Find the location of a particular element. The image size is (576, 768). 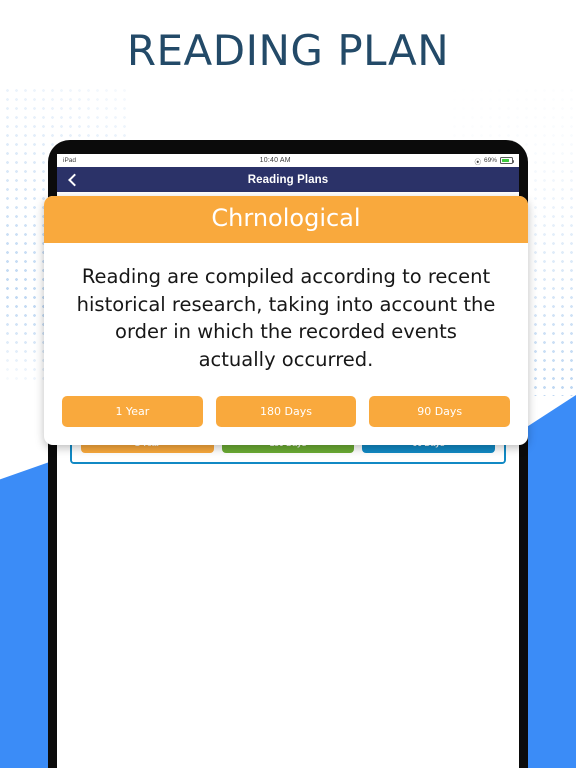

battery-icon is located at coordinates (507, 160).